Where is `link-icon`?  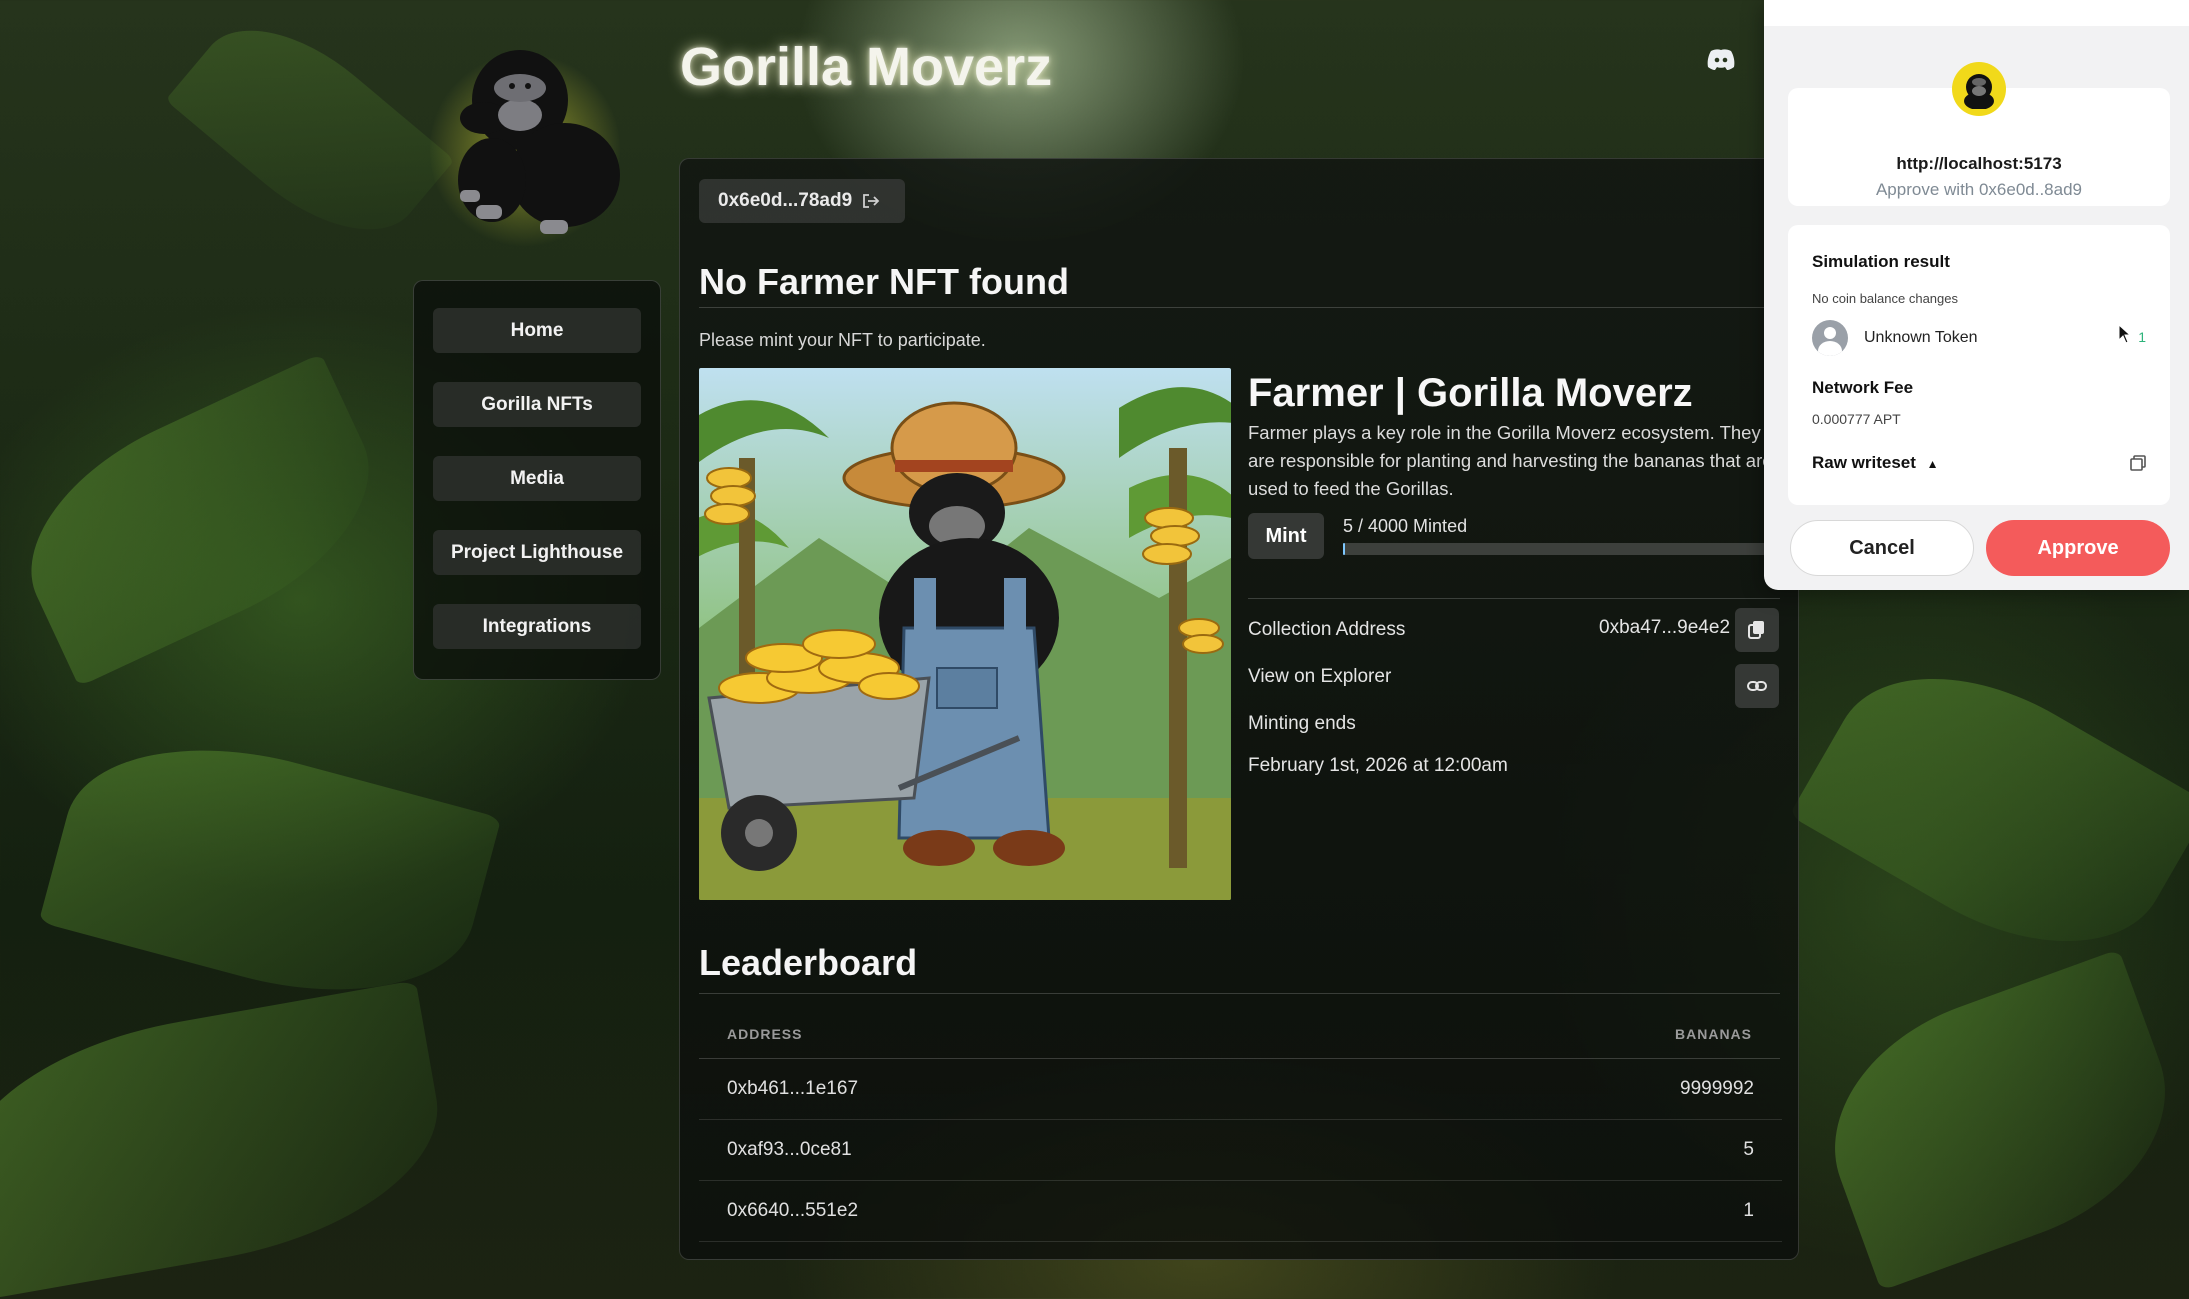
link-icon is located at coordinates (1757, 686).